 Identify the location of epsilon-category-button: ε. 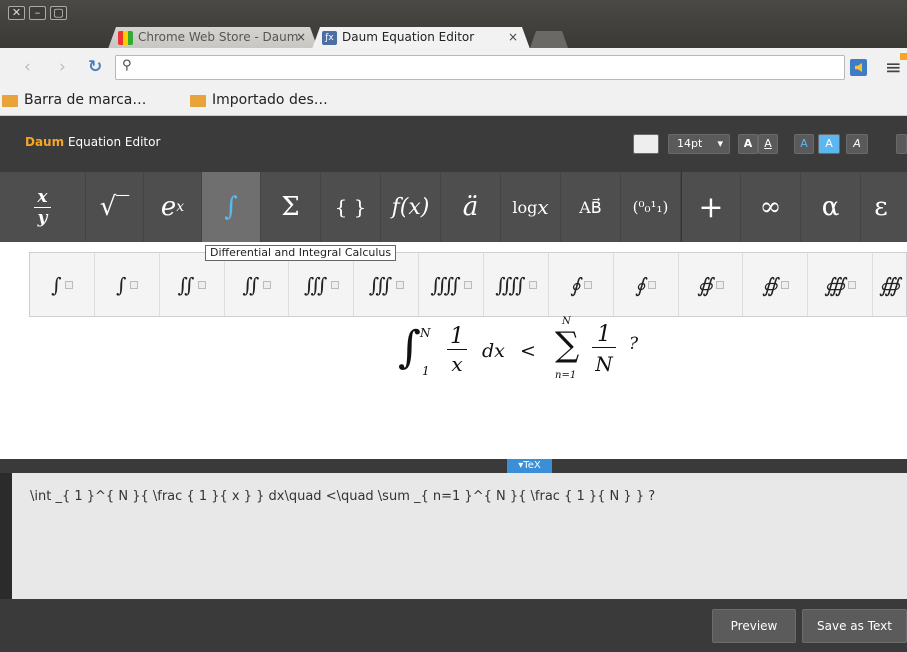
(881, 207).